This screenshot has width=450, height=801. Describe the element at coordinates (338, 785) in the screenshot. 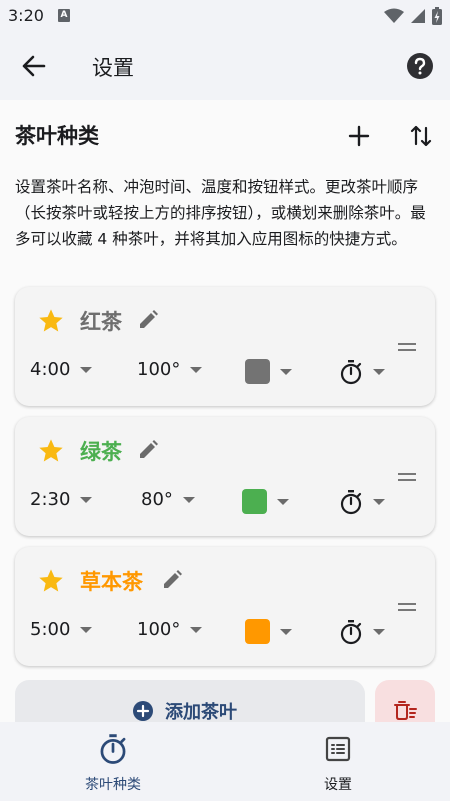

I see `nav-label: 设置` at that location.